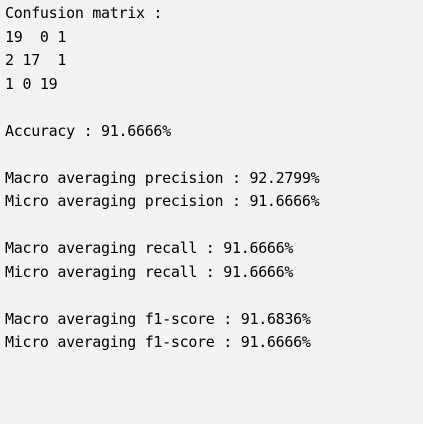  Describe the element at coordinates (149, 248) in the screenshot. I see `macro-recall-line: Macro averaging recall : 91.6666%` at that location.